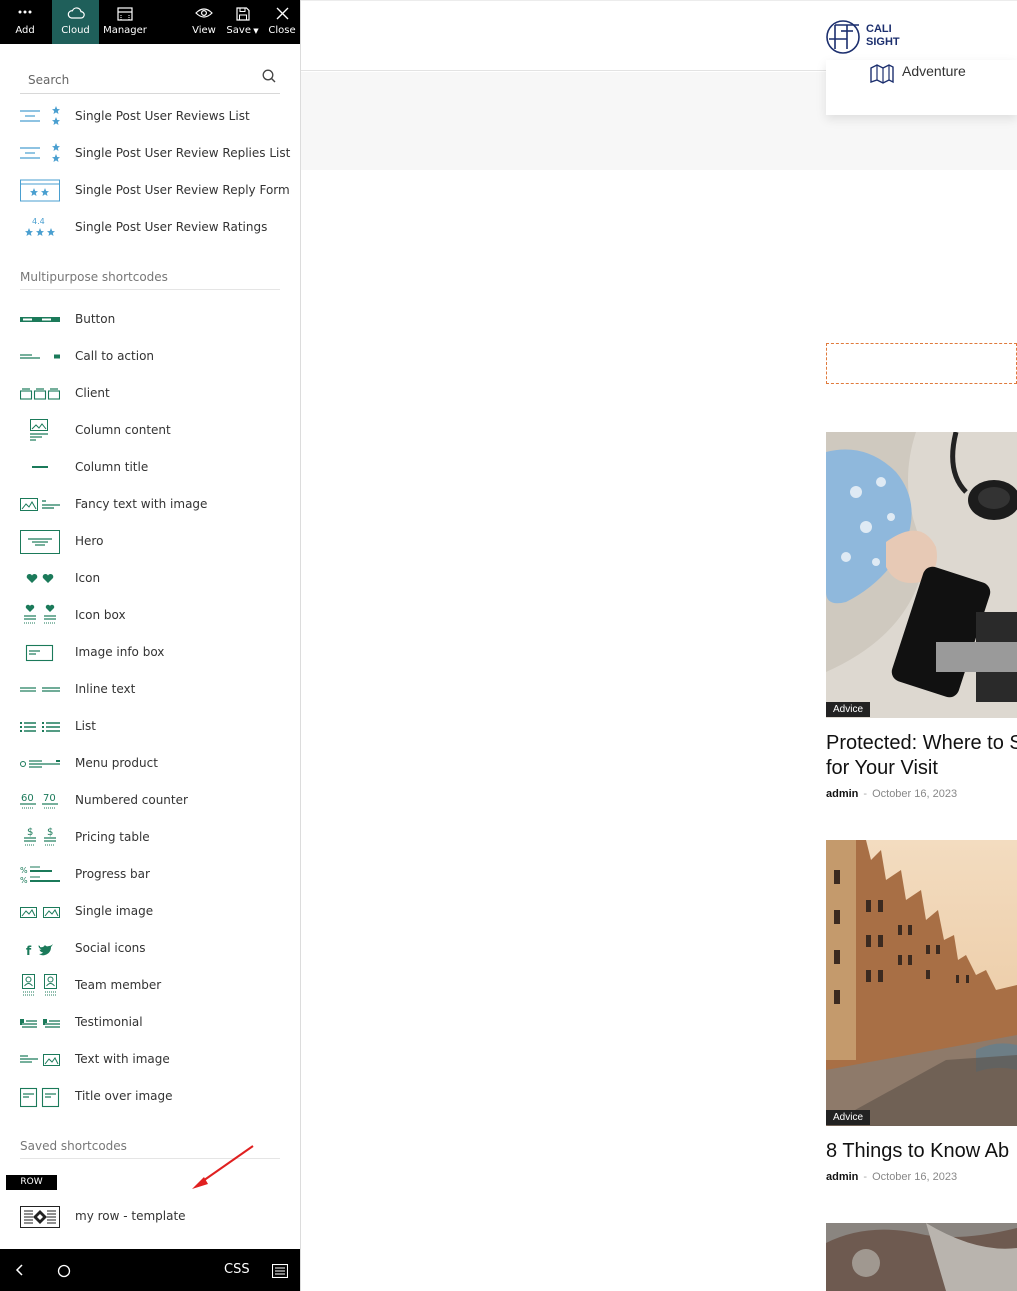 The height and width of the screenshot is (1291, 1017). What do you see at coordinates (85, 726) in the screenshot?
I see `shortcode-label: List` at bounding box center [85, 726].